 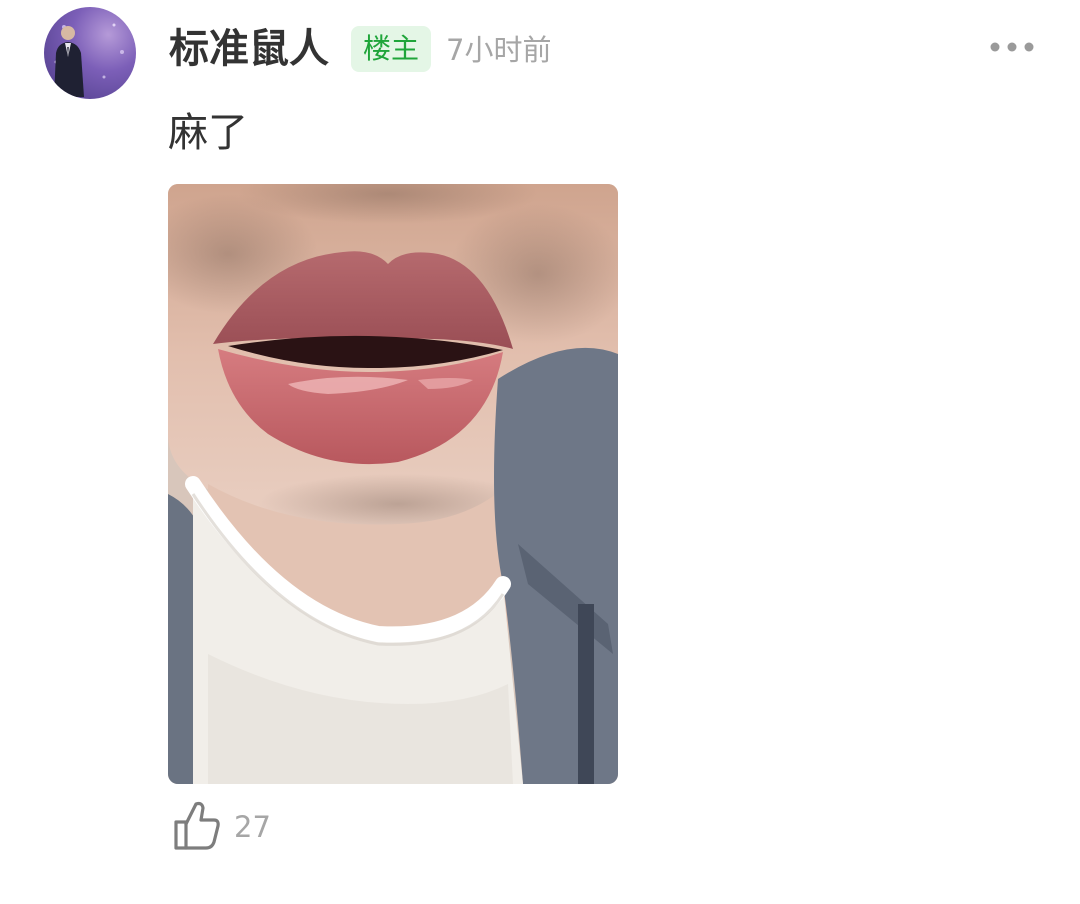 I want to click on avatar-image, so click(x=89, y=60).